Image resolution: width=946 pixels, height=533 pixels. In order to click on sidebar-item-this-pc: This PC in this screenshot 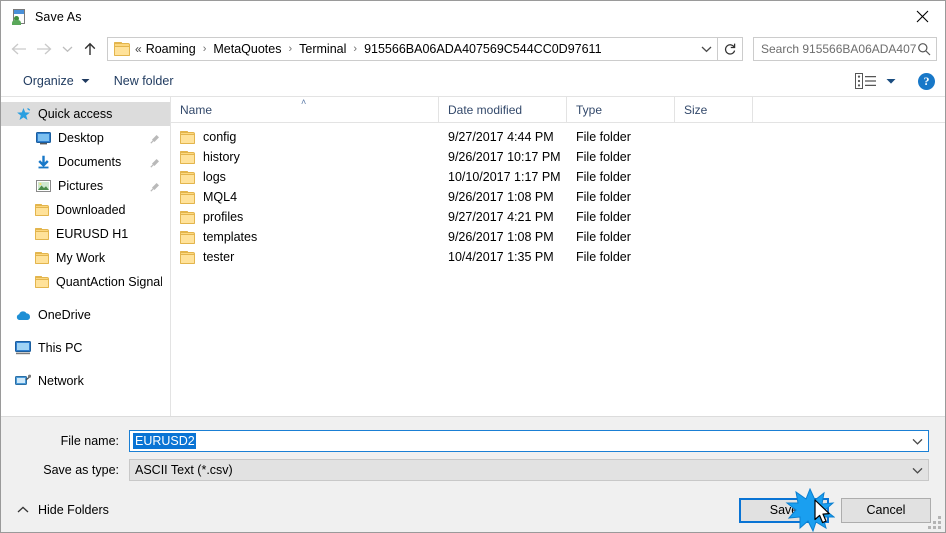, I will do `click(85, 348)`.